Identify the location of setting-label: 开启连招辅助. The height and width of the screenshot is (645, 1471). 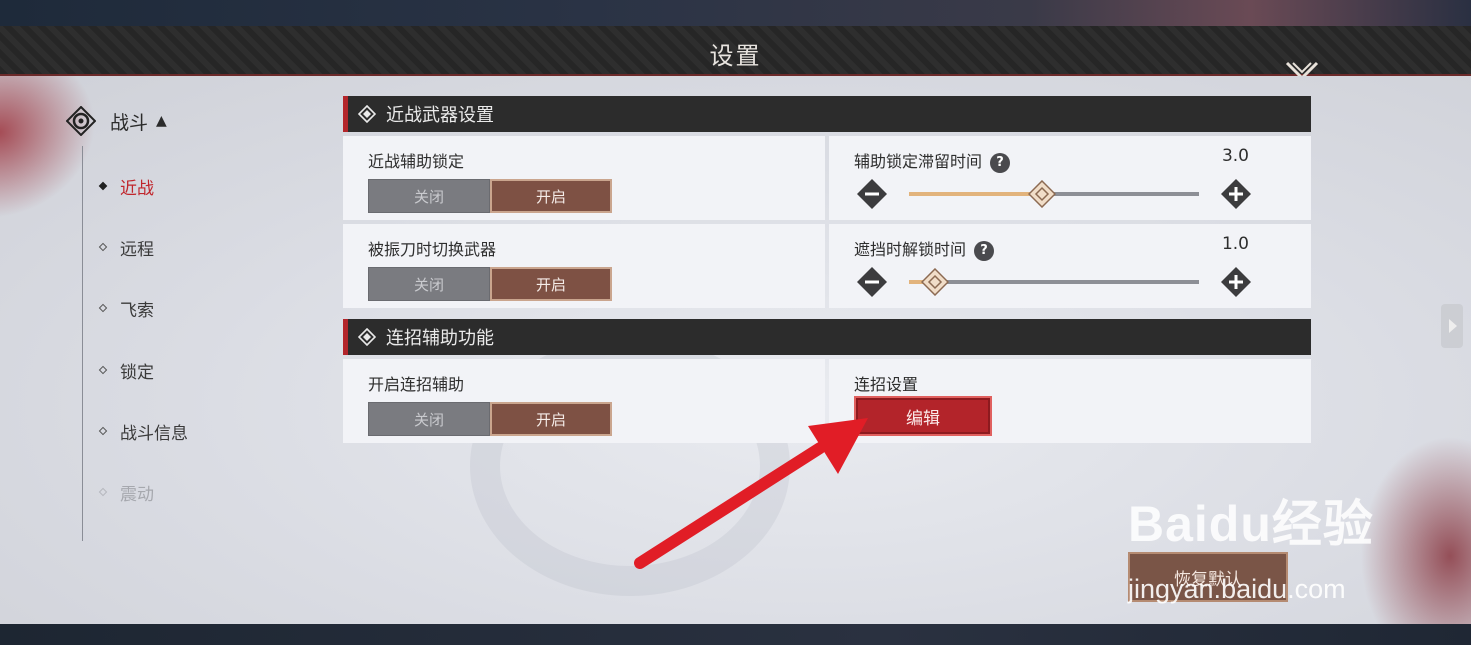
(416, 384).